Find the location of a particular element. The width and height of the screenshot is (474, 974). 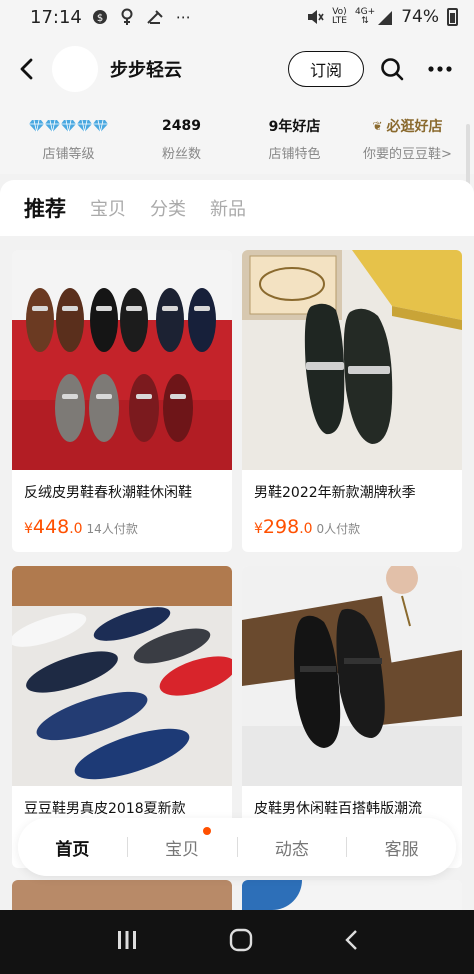

sold-count: 14人付款 is located at coordinates (112, 529).